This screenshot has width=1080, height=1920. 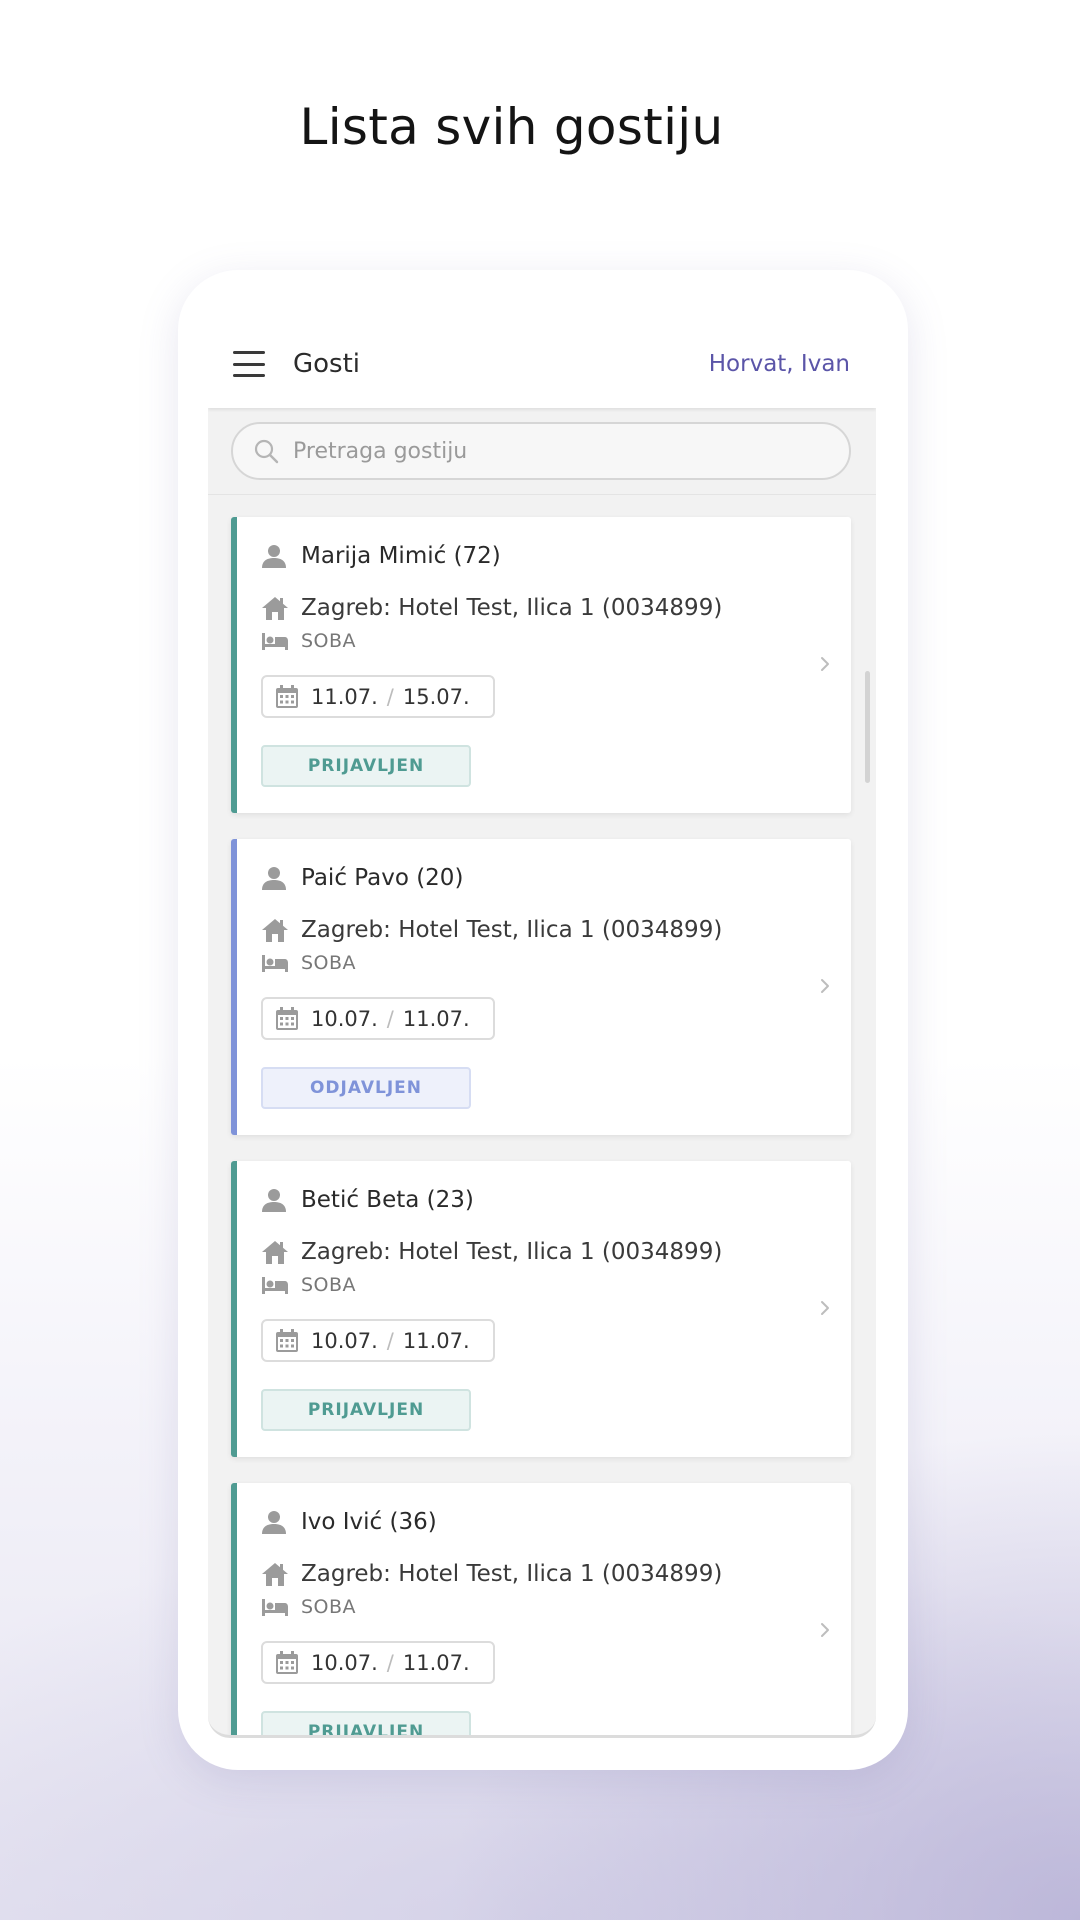 I want to click on guest-name-row: Paić Pavo (20), so click(x=362, y=878).